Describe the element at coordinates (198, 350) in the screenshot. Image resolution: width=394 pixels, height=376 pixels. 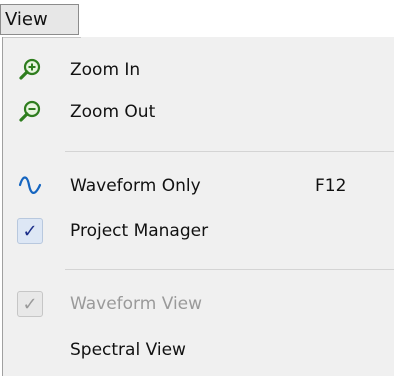
I see `menu-item-spectral-view: Spectral View` at that location.